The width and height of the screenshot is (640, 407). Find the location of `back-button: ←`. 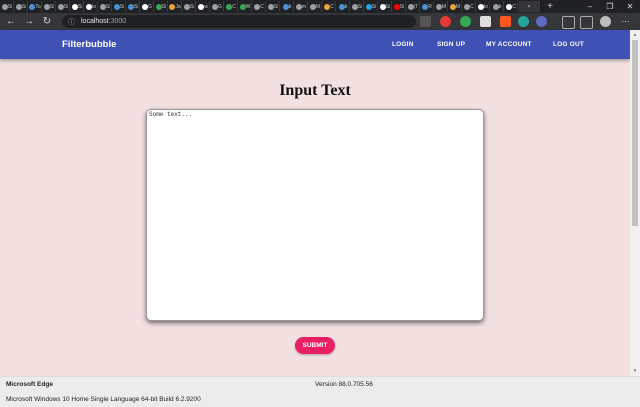

back-button: ← is located at coordinates (11, 22).